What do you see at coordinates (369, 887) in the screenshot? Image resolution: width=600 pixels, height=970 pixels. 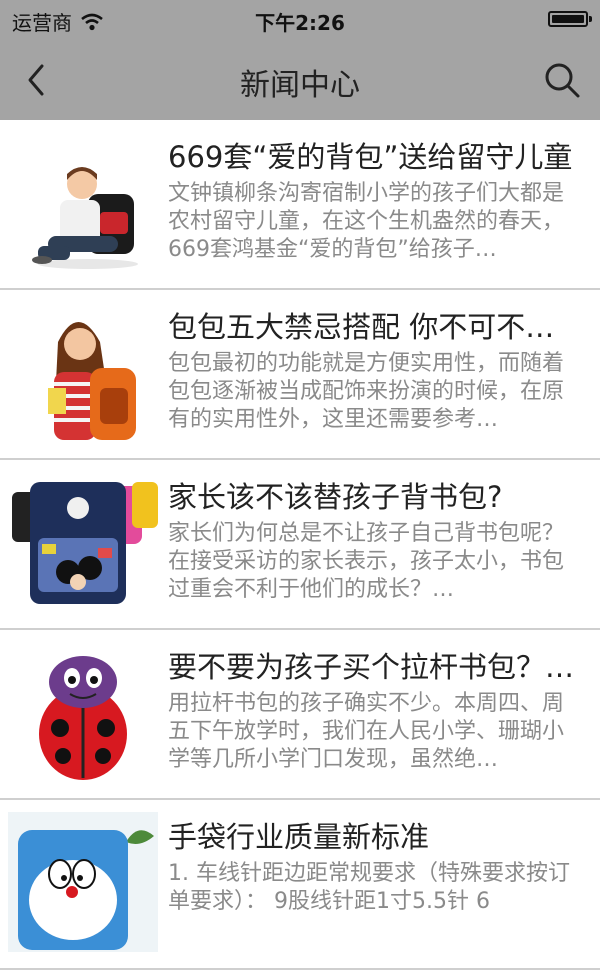 I see `news-summary: 1. 车线针距边距常规要求（特殊要求按订单要求）： 9股线针距1寸5.5针 6` at bounding box center [369, 887].